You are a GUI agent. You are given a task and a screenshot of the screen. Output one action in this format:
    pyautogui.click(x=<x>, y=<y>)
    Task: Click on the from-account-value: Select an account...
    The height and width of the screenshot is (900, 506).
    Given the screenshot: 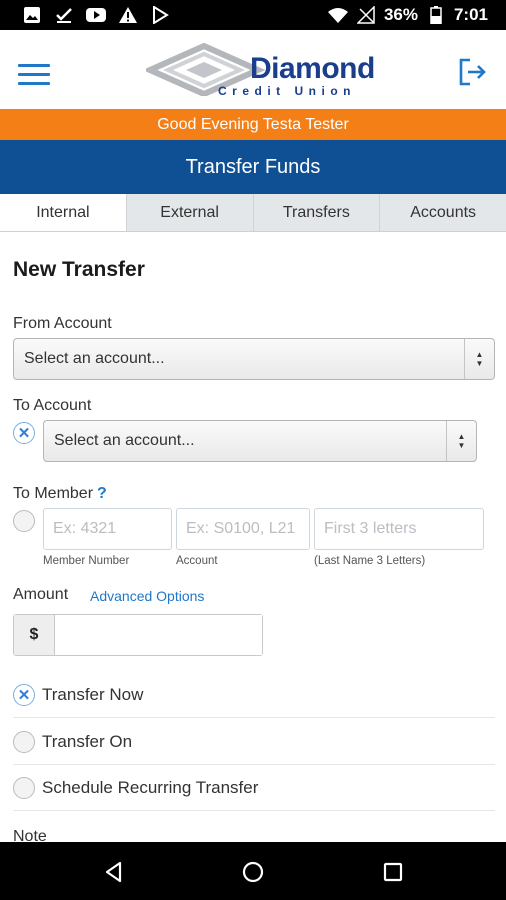 What is the action you would take?
    pyautogui.click(x=94, y=358)
    